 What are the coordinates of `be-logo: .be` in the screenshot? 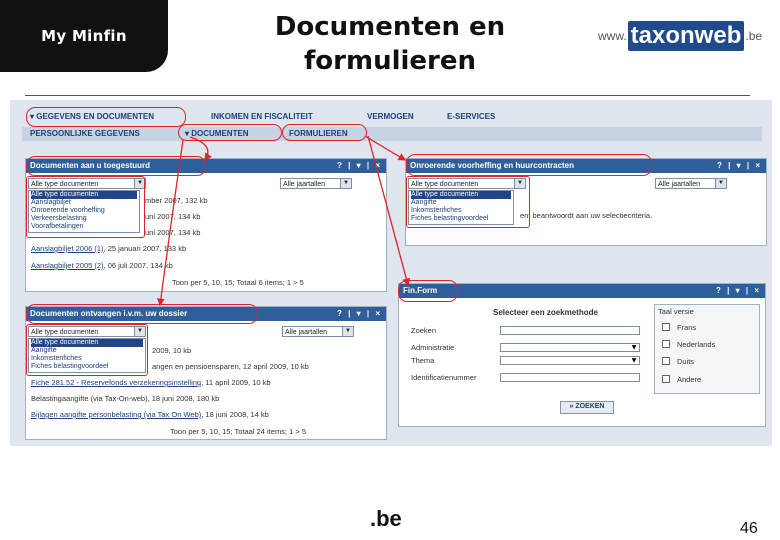 It's located at (386, 518).